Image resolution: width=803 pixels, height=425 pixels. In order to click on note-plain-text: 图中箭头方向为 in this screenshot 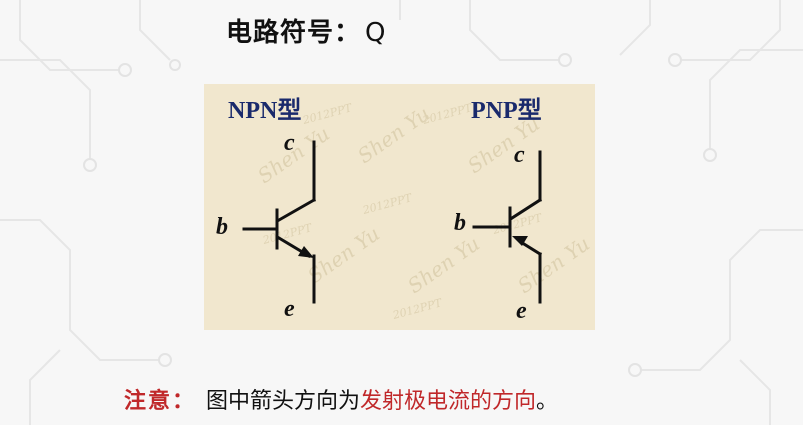, I will do `click(283, 401)`.